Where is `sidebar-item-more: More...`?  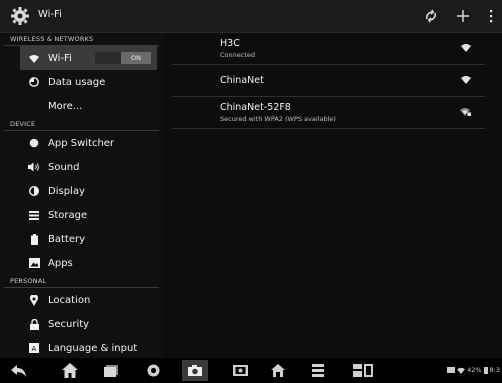
sidebar-item-more: More... is located at coordinates (81, 106).